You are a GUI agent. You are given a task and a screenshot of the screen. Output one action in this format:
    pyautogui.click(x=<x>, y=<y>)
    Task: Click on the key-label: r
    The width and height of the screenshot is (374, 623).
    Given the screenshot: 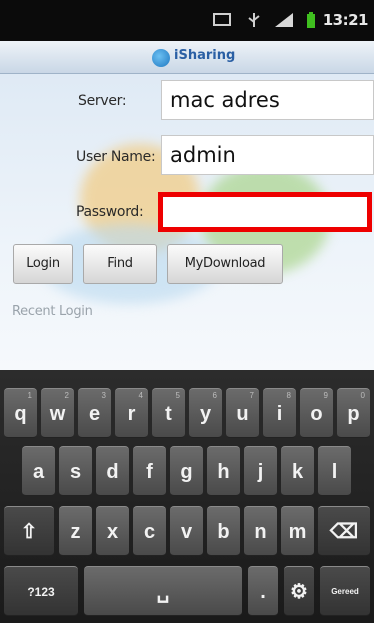 What is the action you would take?
    pyautogui.click(x=131, y=414)
    